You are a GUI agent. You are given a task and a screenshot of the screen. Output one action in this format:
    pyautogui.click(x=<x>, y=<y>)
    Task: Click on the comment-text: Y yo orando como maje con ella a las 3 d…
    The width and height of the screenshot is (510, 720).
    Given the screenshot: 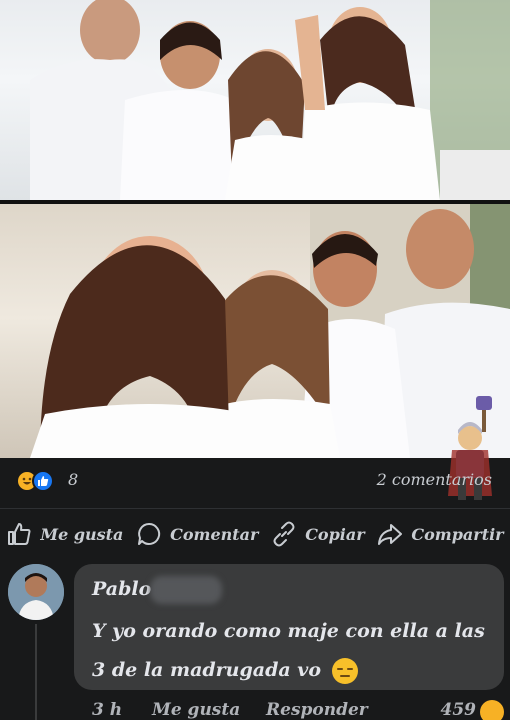 What is the action you would take?
    pyautogui.click(x=292, y=651)
    